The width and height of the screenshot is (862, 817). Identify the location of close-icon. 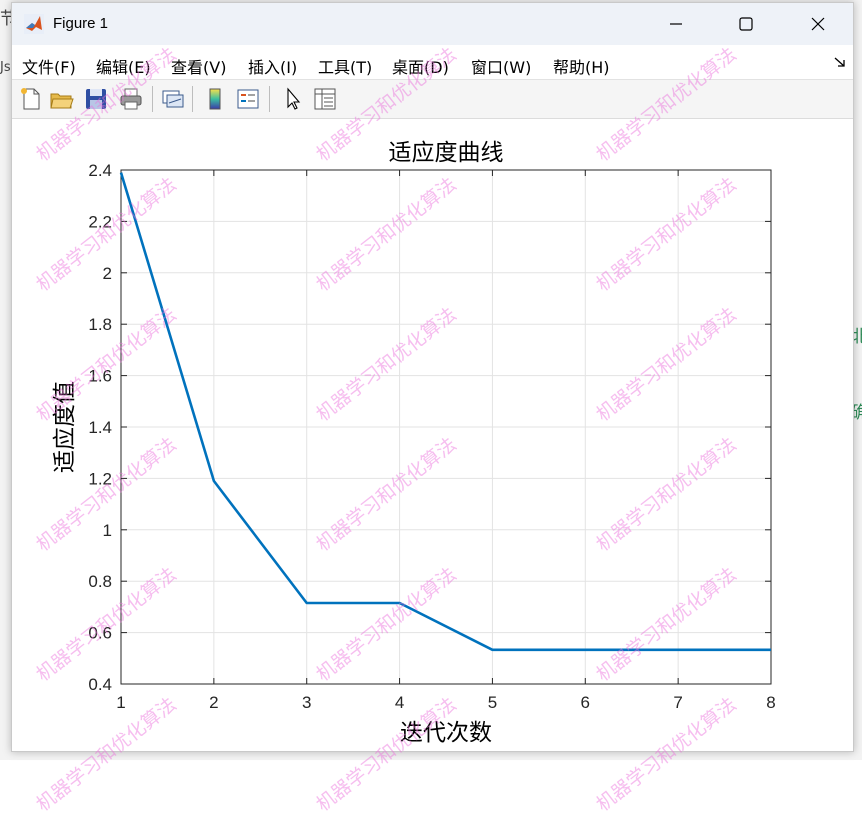
(818, 24).